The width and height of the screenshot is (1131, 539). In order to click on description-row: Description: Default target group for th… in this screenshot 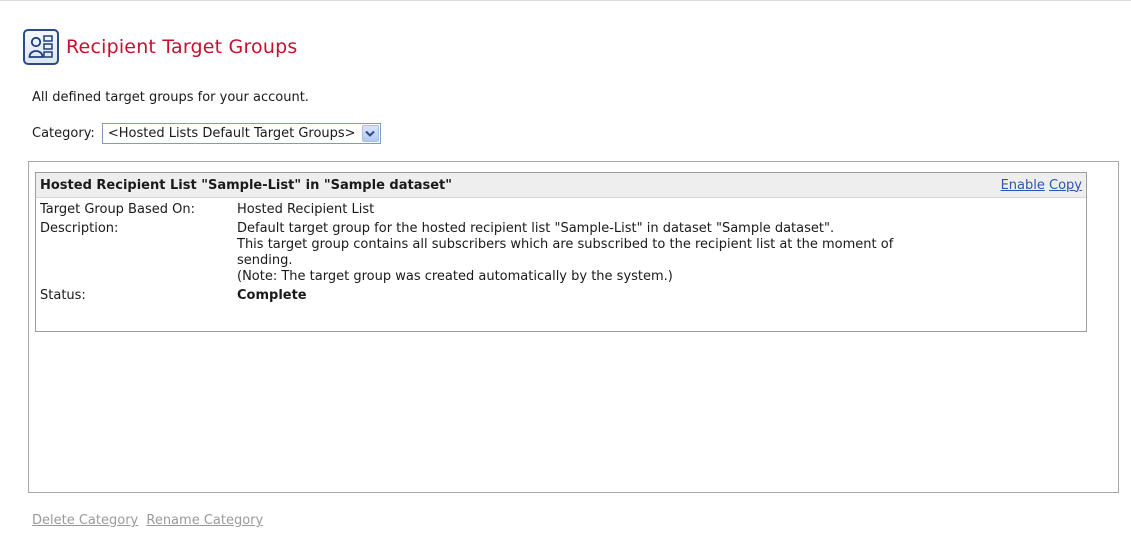, I will do `click(561, 253)`.